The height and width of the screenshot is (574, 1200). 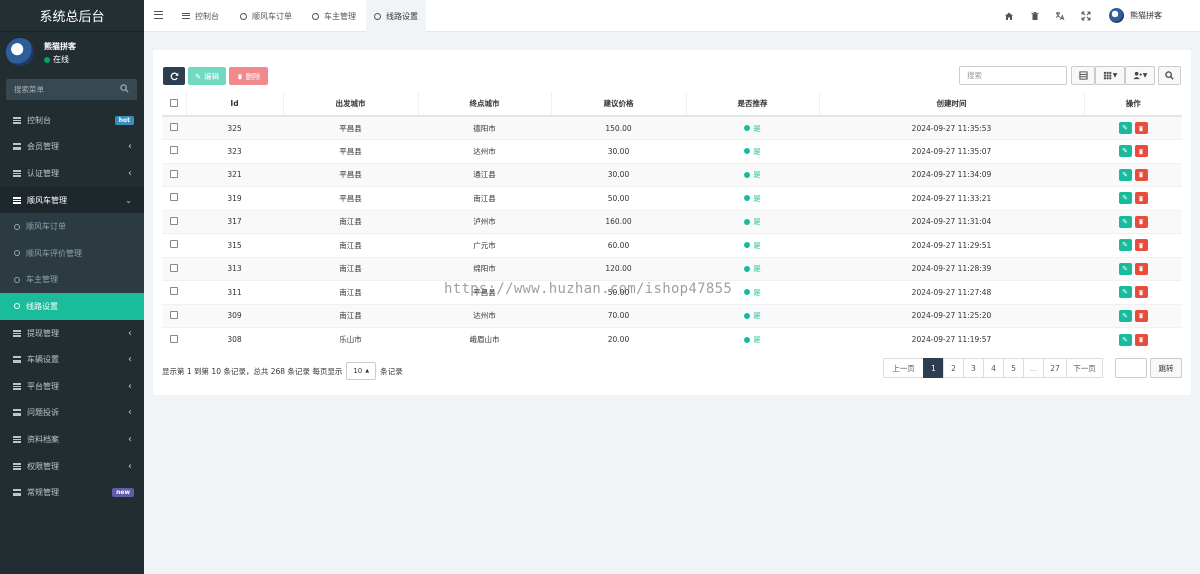 What do you see at coordinates (334, 16) in the screenshot?
I see `tab-drivers: 车主管理` at bounding box center [334, 16].